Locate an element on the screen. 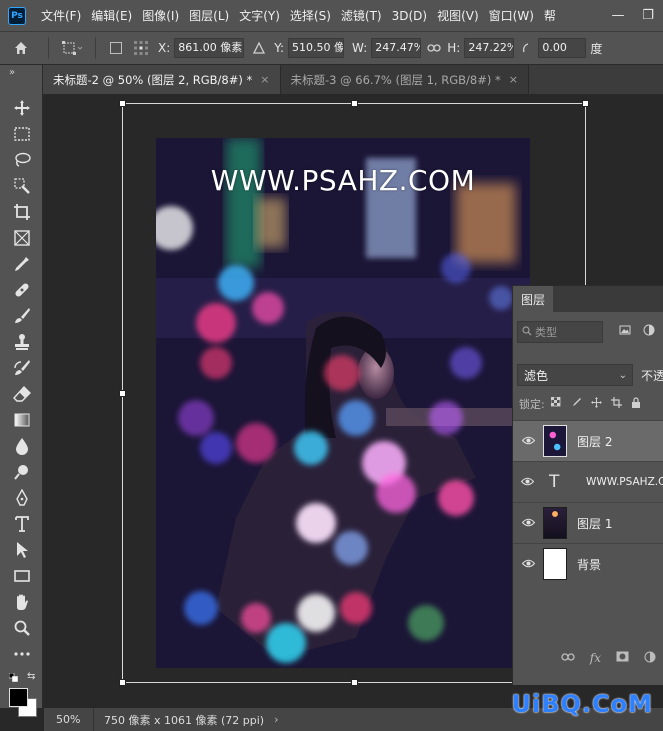 Image resolution: width=663 pixels, height=731 pixels. layer-row-layer-1: 图层 1 is located at coordinates (588, 522).